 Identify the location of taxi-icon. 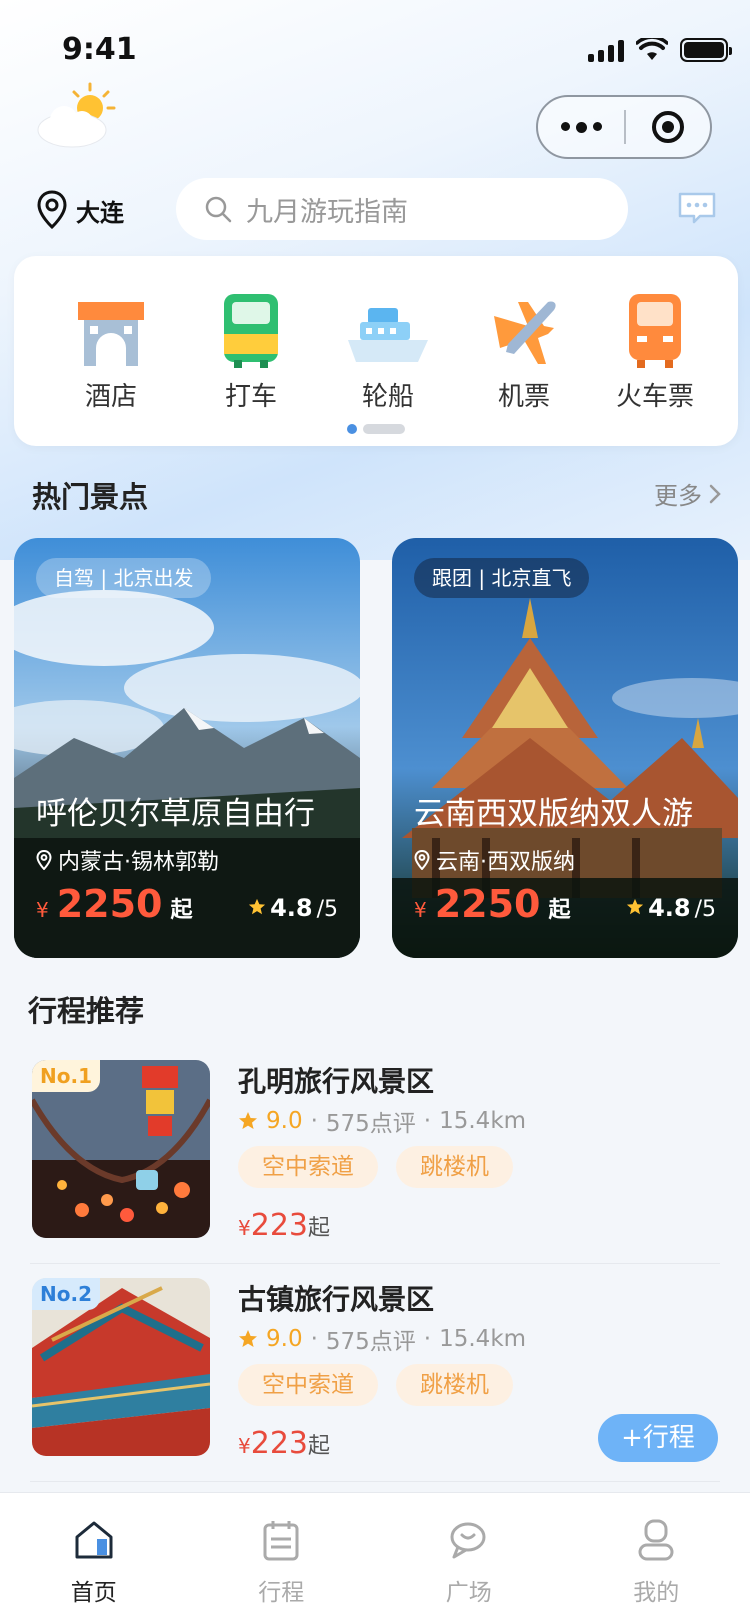
(251, 331).